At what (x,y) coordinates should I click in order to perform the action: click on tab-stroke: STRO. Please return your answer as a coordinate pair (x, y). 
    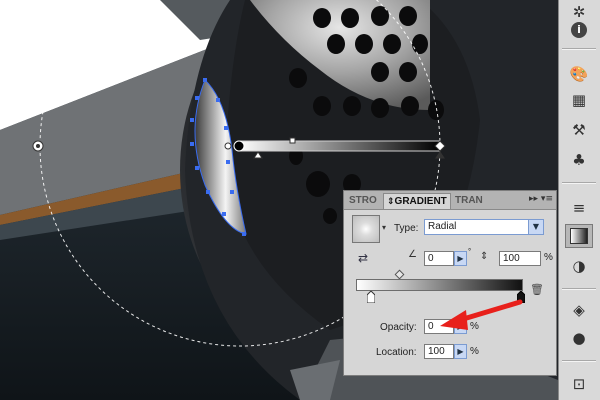
    Looking at the image, I should click on (364, 201).